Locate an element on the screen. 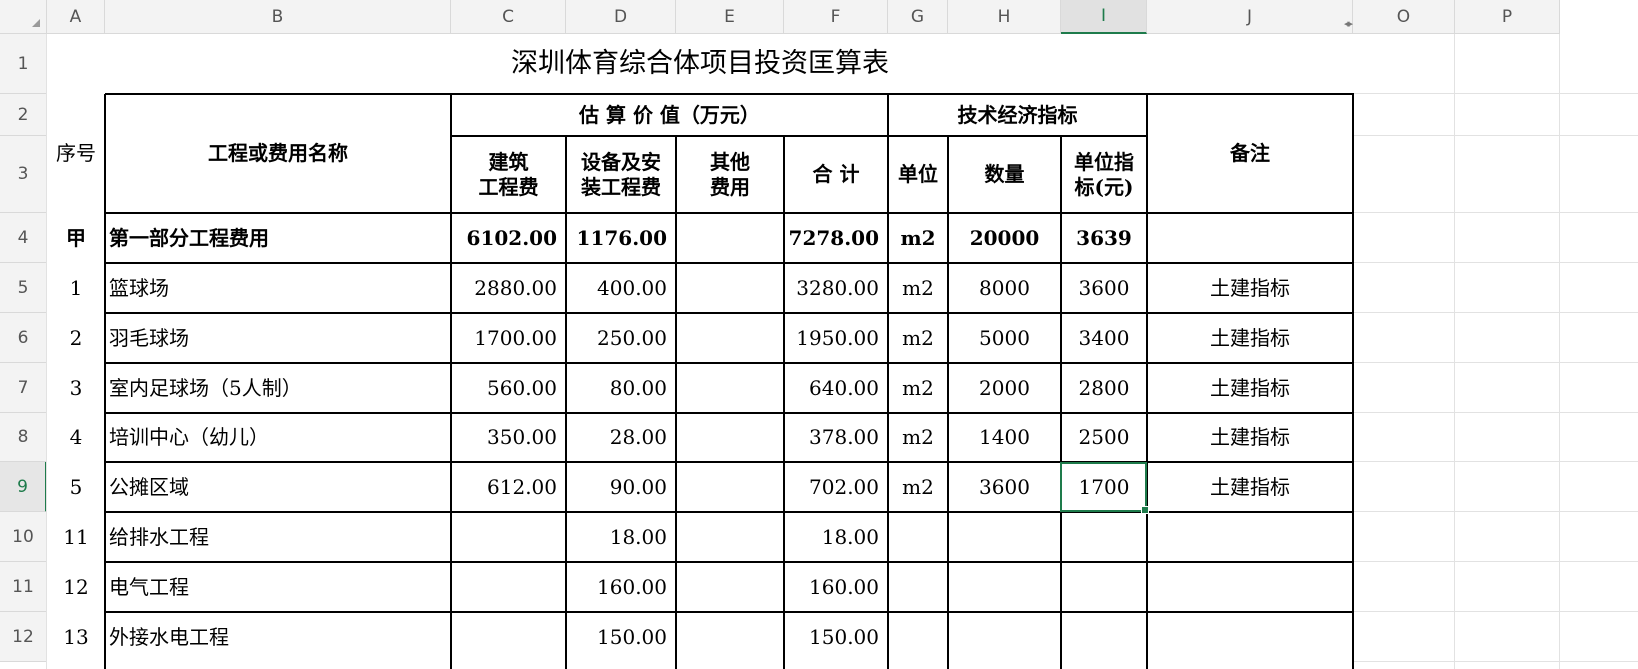 This screenshot has width=1638, height=669. cell-equip-cost: 400.00 is located at coordinates (621, 288).